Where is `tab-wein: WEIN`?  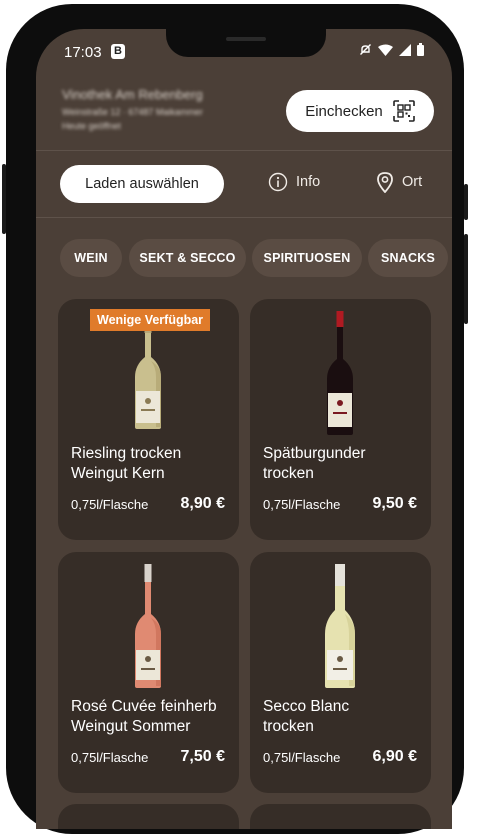 tab-wein: WEIN is located at coordinates (91, 258).